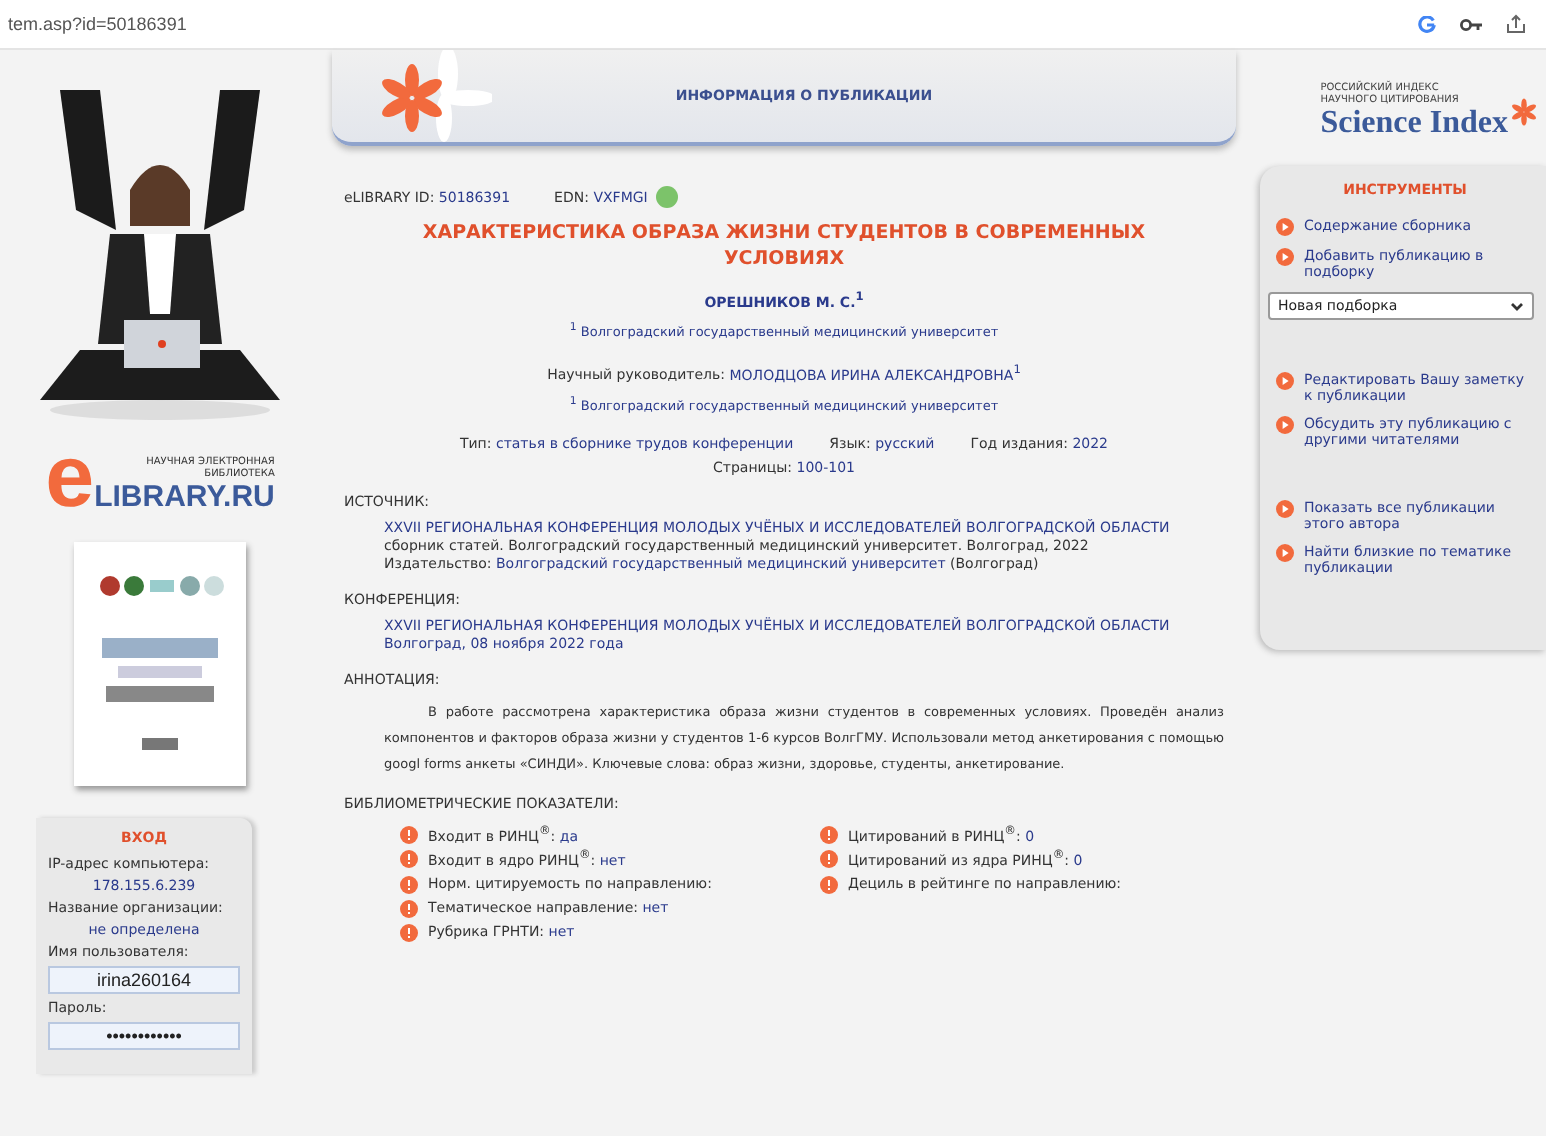 The height and width of the screenshot is (1136, 1546). What do you see at coordinates (666, 197) in the screenshot?
I see `circle-icon` at bounding box center [666, 197].